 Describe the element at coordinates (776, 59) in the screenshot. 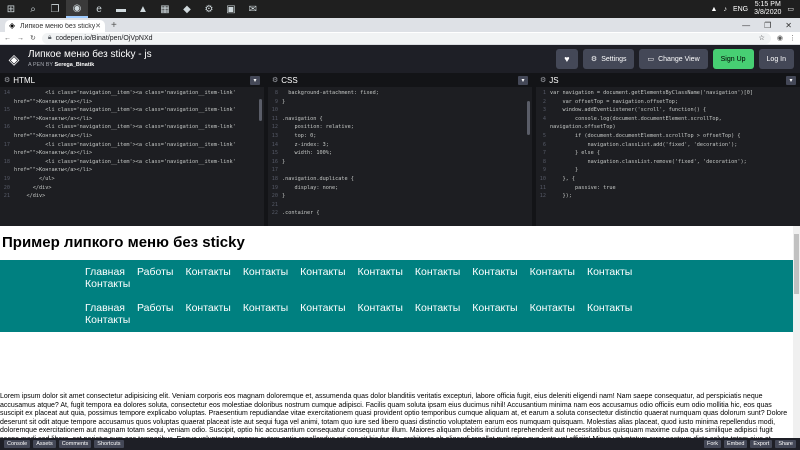

I see `log-in-button: Log In` at that location.